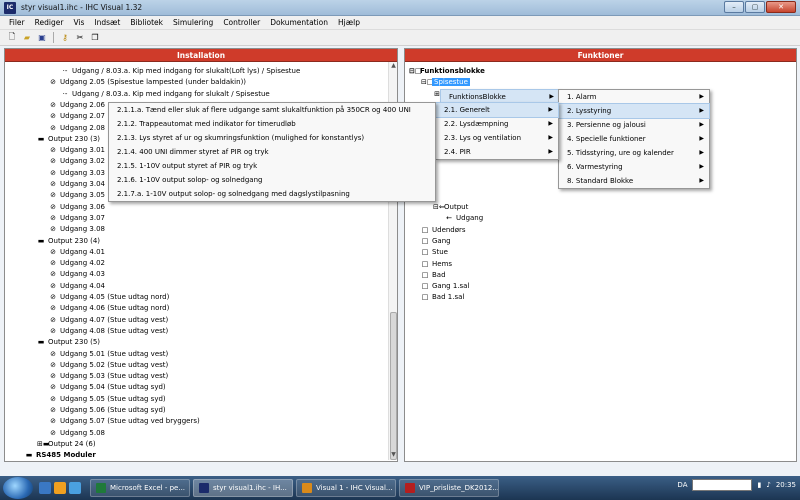 This screenshot has width=800, height=500. What do you see at coordinates (759, 485) in the screenshot?
I see `network-icon: ▮` at bounding box center [759, 485].